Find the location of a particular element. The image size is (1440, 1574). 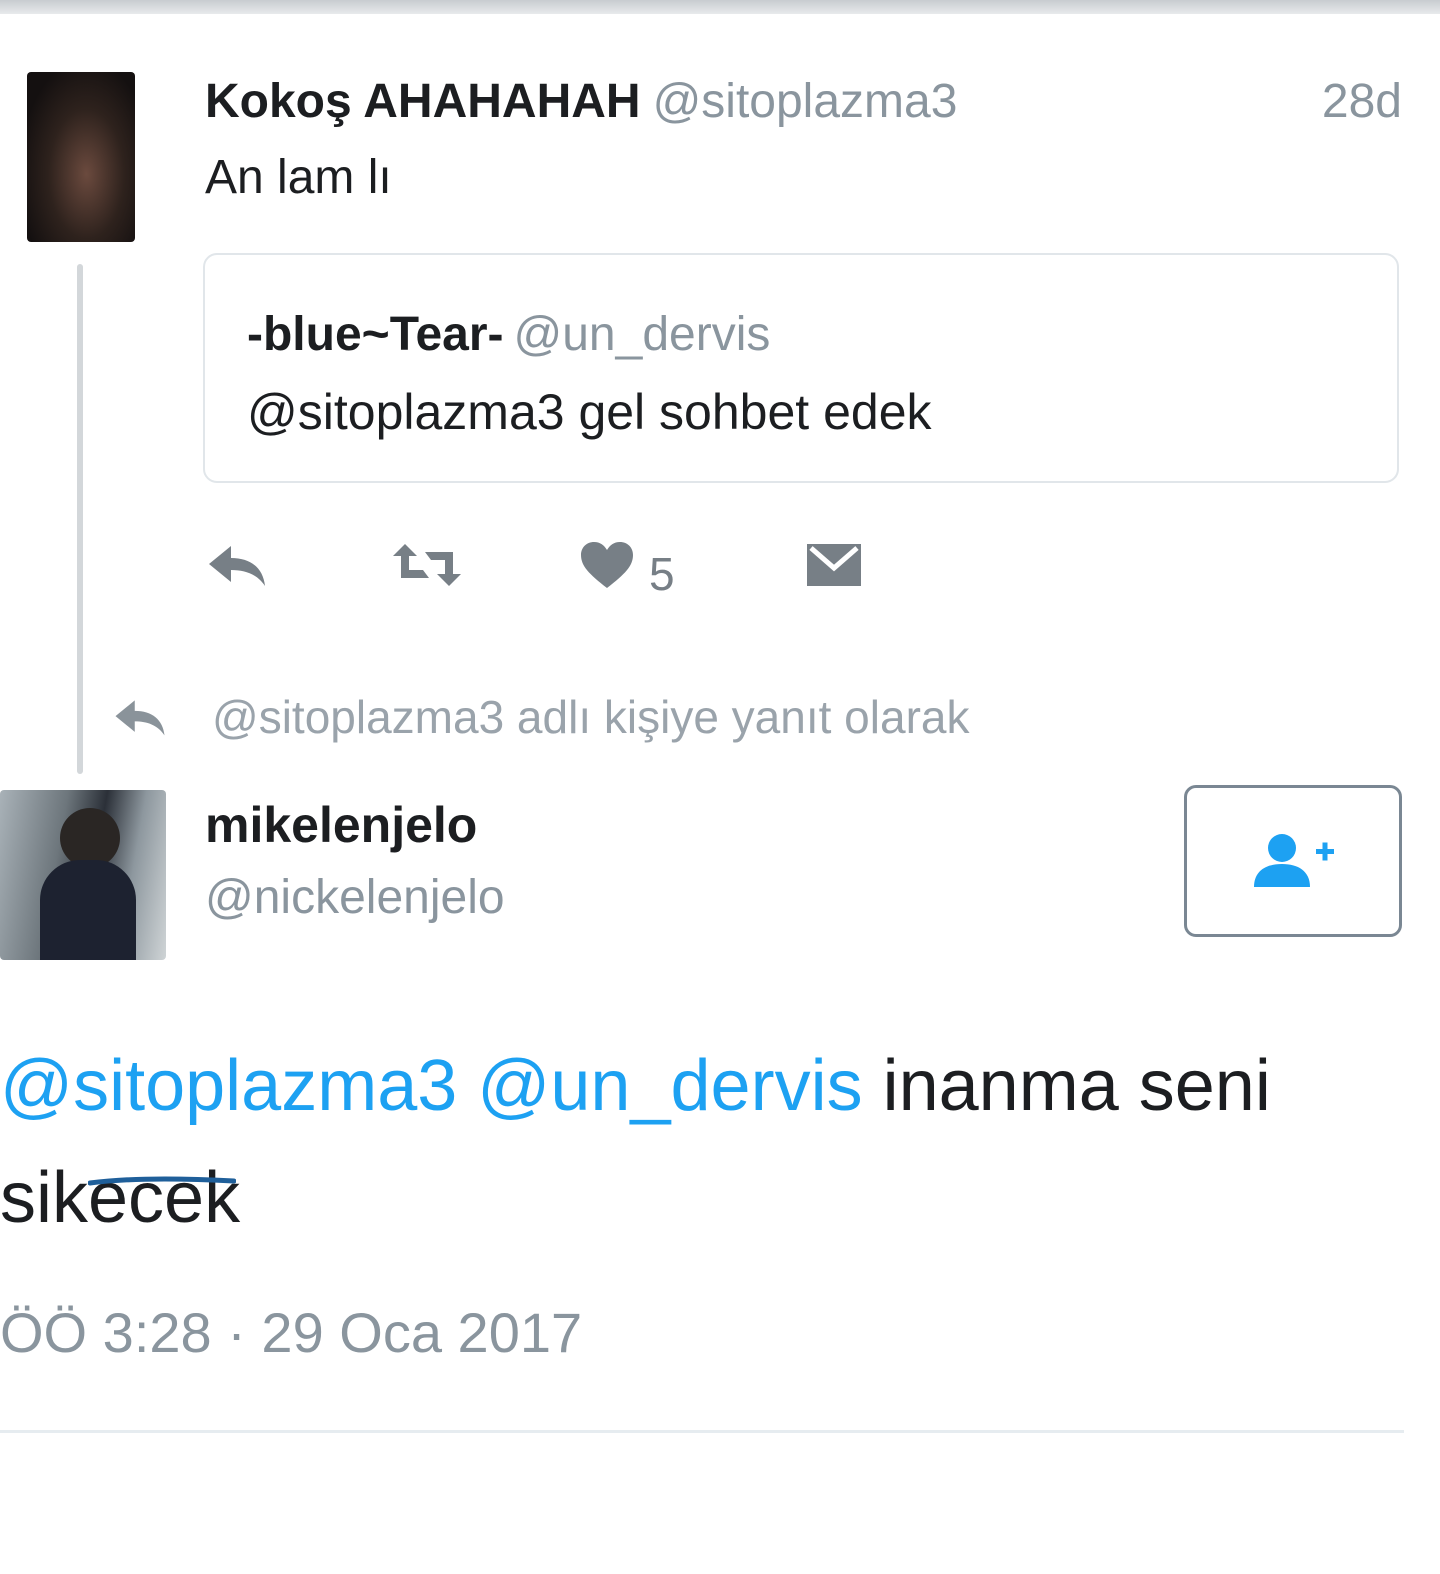

like-count: 5 is located at coordinates (662, 574).